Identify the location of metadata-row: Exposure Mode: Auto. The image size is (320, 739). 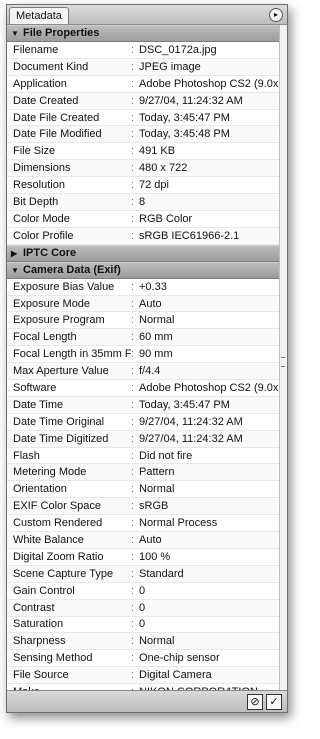
(143, 304).